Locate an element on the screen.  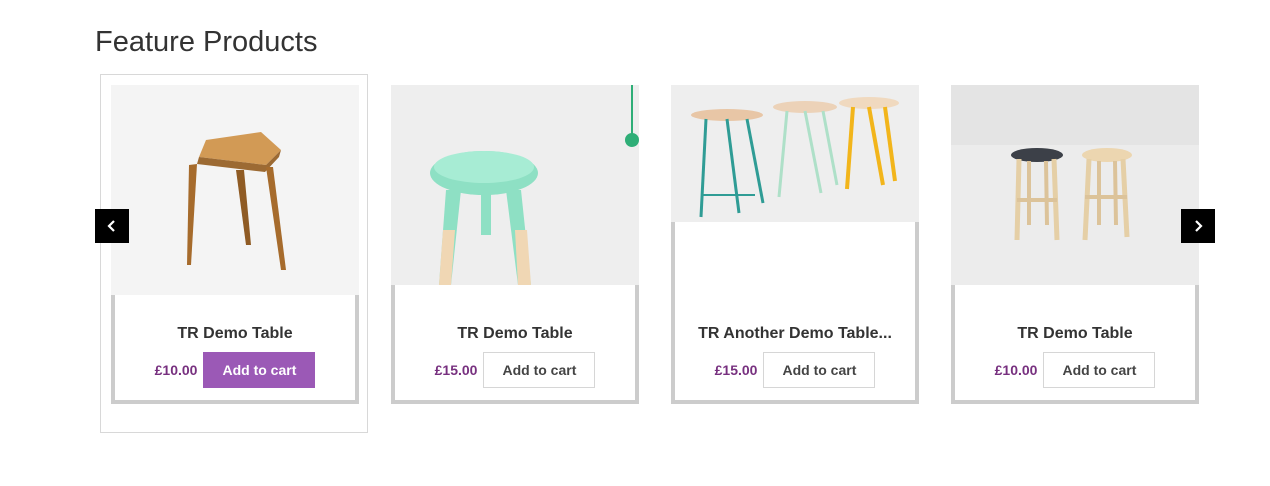
carousel-next-button is located at coordinates (1198, 226).